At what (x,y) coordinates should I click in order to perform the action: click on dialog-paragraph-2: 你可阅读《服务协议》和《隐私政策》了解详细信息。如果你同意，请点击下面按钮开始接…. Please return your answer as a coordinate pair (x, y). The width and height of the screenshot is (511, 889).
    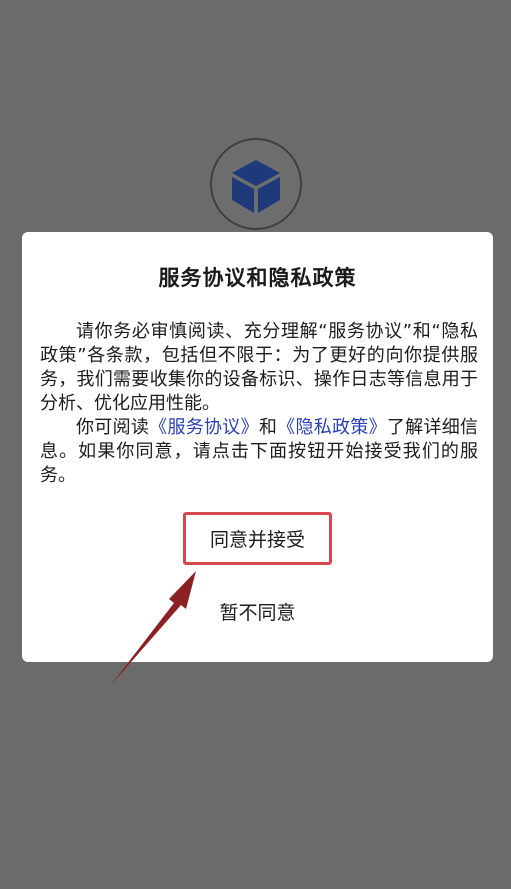
    Looking at the image, I should click on (259, 452).